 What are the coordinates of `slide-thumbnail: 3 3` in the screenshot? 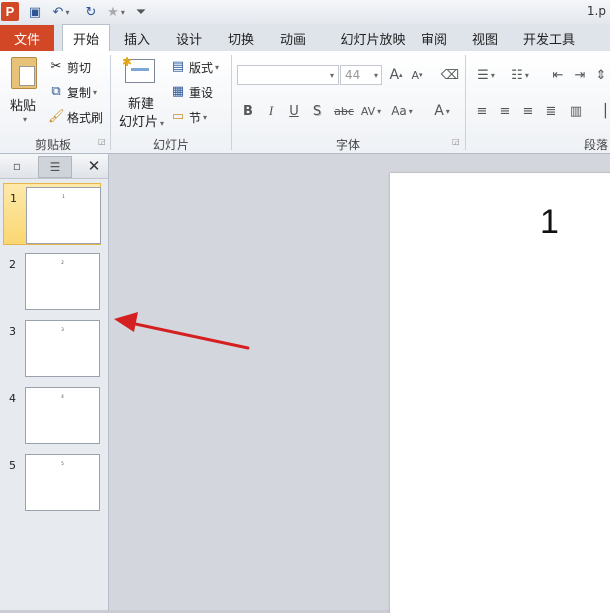 It's located at (52, 348).